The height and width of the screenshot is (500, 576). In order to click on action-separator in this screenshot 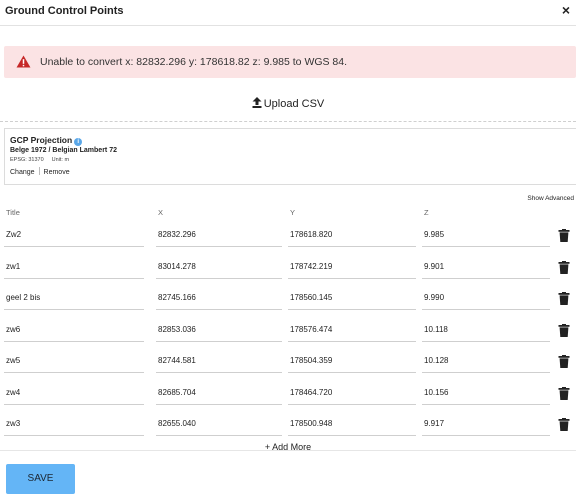, I will do `click(39, 171)`.